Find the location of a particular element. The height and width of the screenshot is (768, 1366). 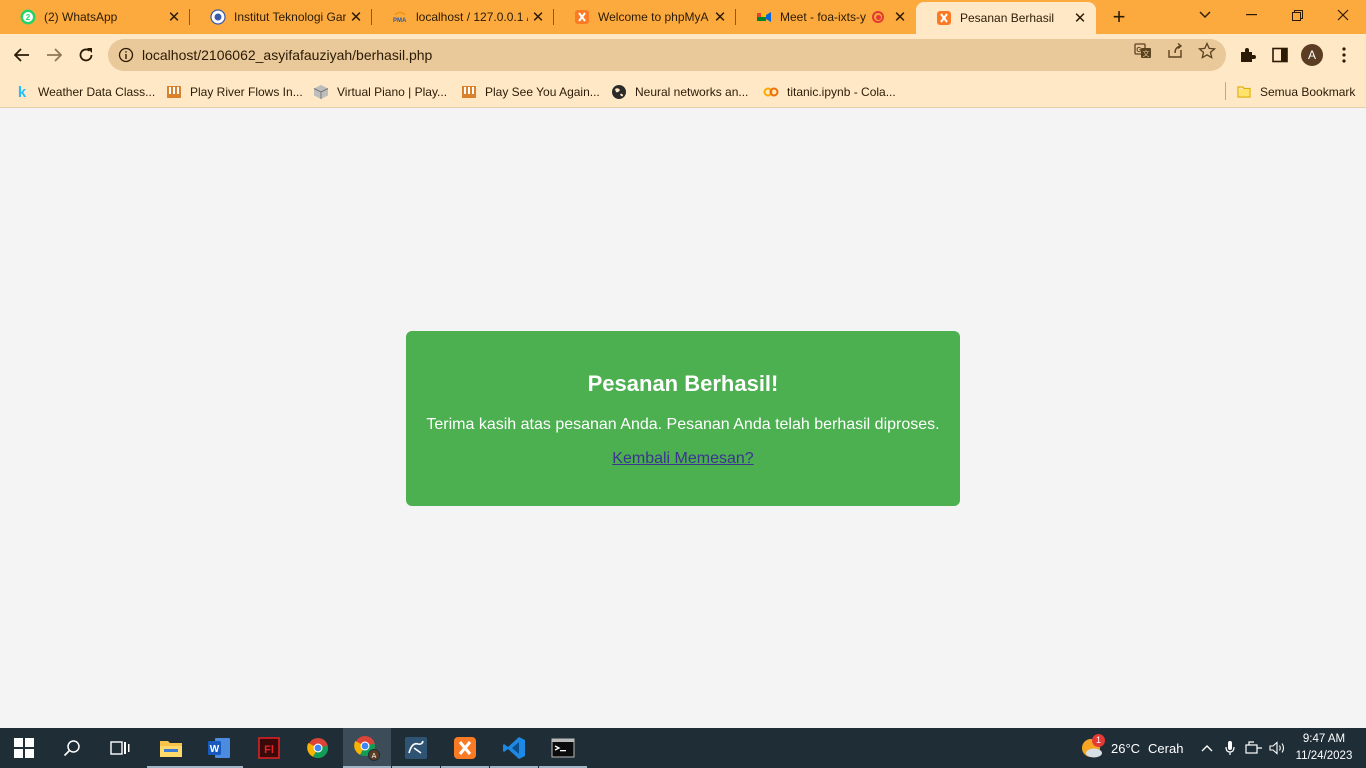

weather-description: Cerah is located at coordinates (1166, 748).